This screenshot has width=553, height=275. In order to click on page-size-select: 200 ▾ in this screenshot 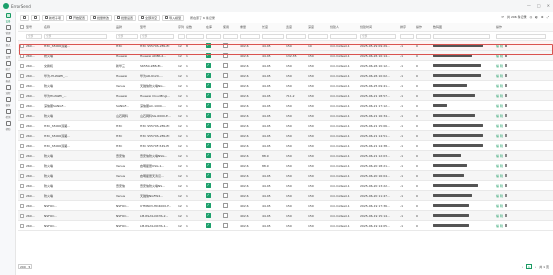, I will do `click(25, 266)`.